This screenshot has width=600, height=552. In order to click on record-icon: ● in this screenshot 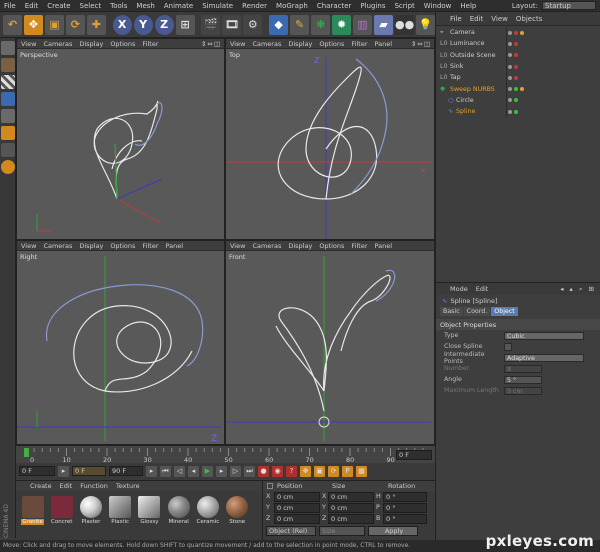, I will do `click(263, 471)`.